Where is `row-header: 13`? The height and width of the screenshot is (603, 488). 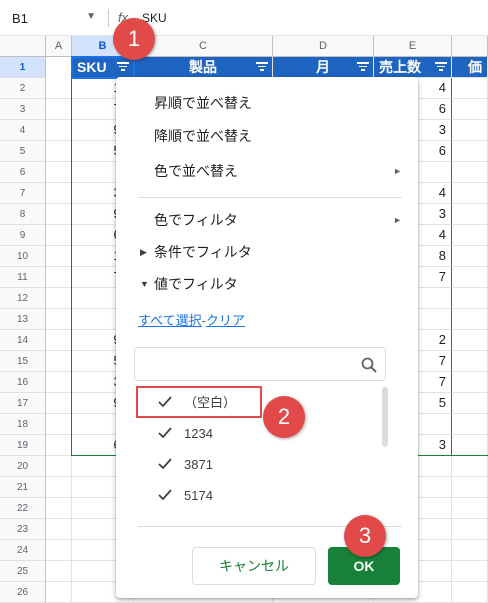 row-header: 13 is located at coordinates (23, 319).